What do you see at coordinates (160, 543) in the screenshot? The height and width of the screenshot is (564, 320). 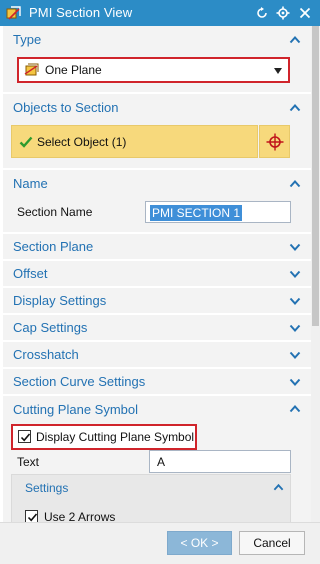 I see `dialog-footer: < OK > Cancel` at bounding box center [160, 543].